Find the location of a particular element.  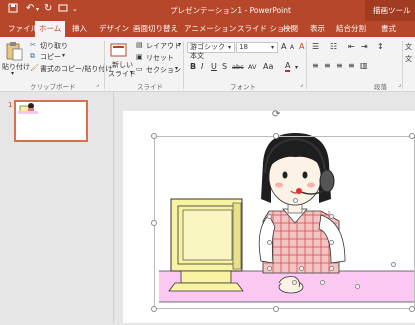

italic-button: I is located at coordinates (202, 66).